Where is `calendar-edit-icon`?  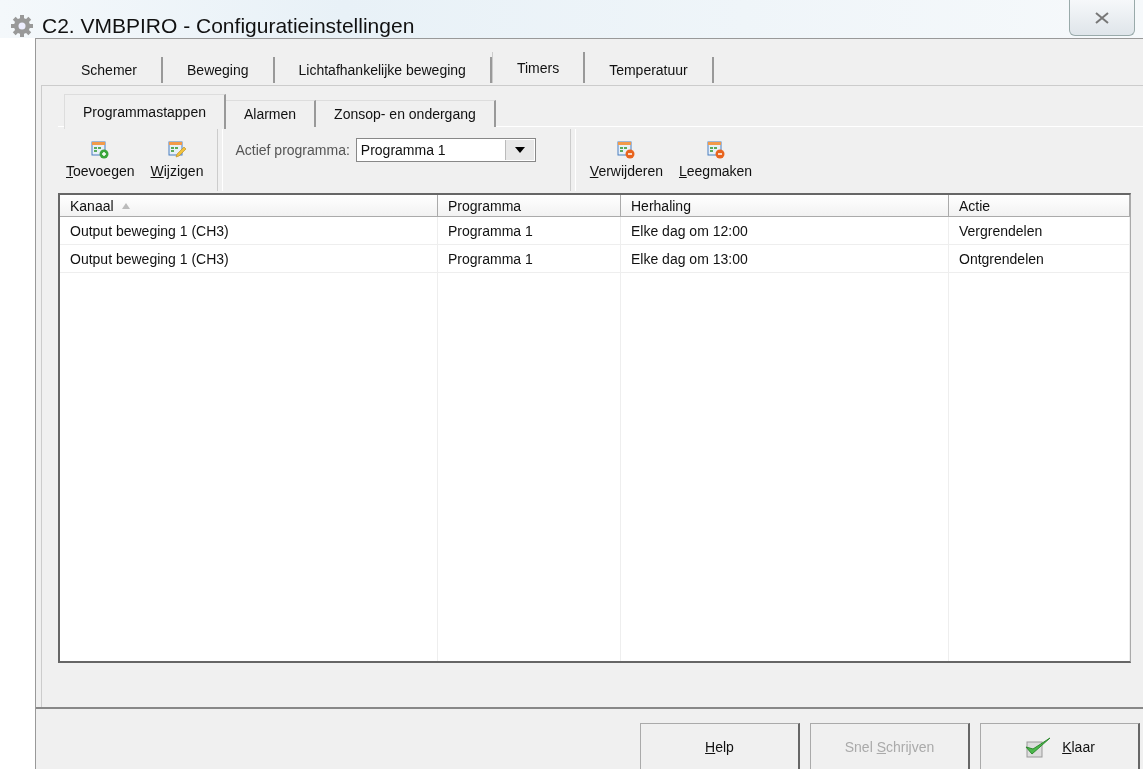
calendar-edit-icon is located at coordinates (176, 150).